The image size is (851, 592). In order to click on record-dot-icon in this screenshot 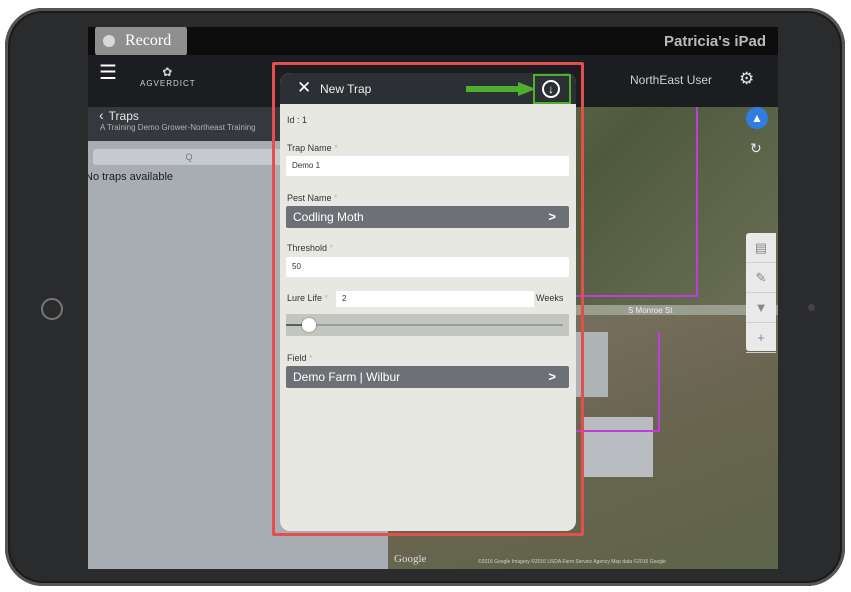, I will do `click(109, 41)`.